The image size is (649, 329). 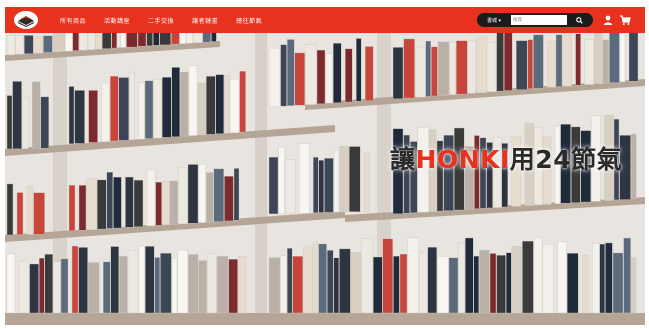 What do you see at coordinates (117, 20) in the screenshot?
I see `nav-events: 活動講座` at bounding box center [117, 20].